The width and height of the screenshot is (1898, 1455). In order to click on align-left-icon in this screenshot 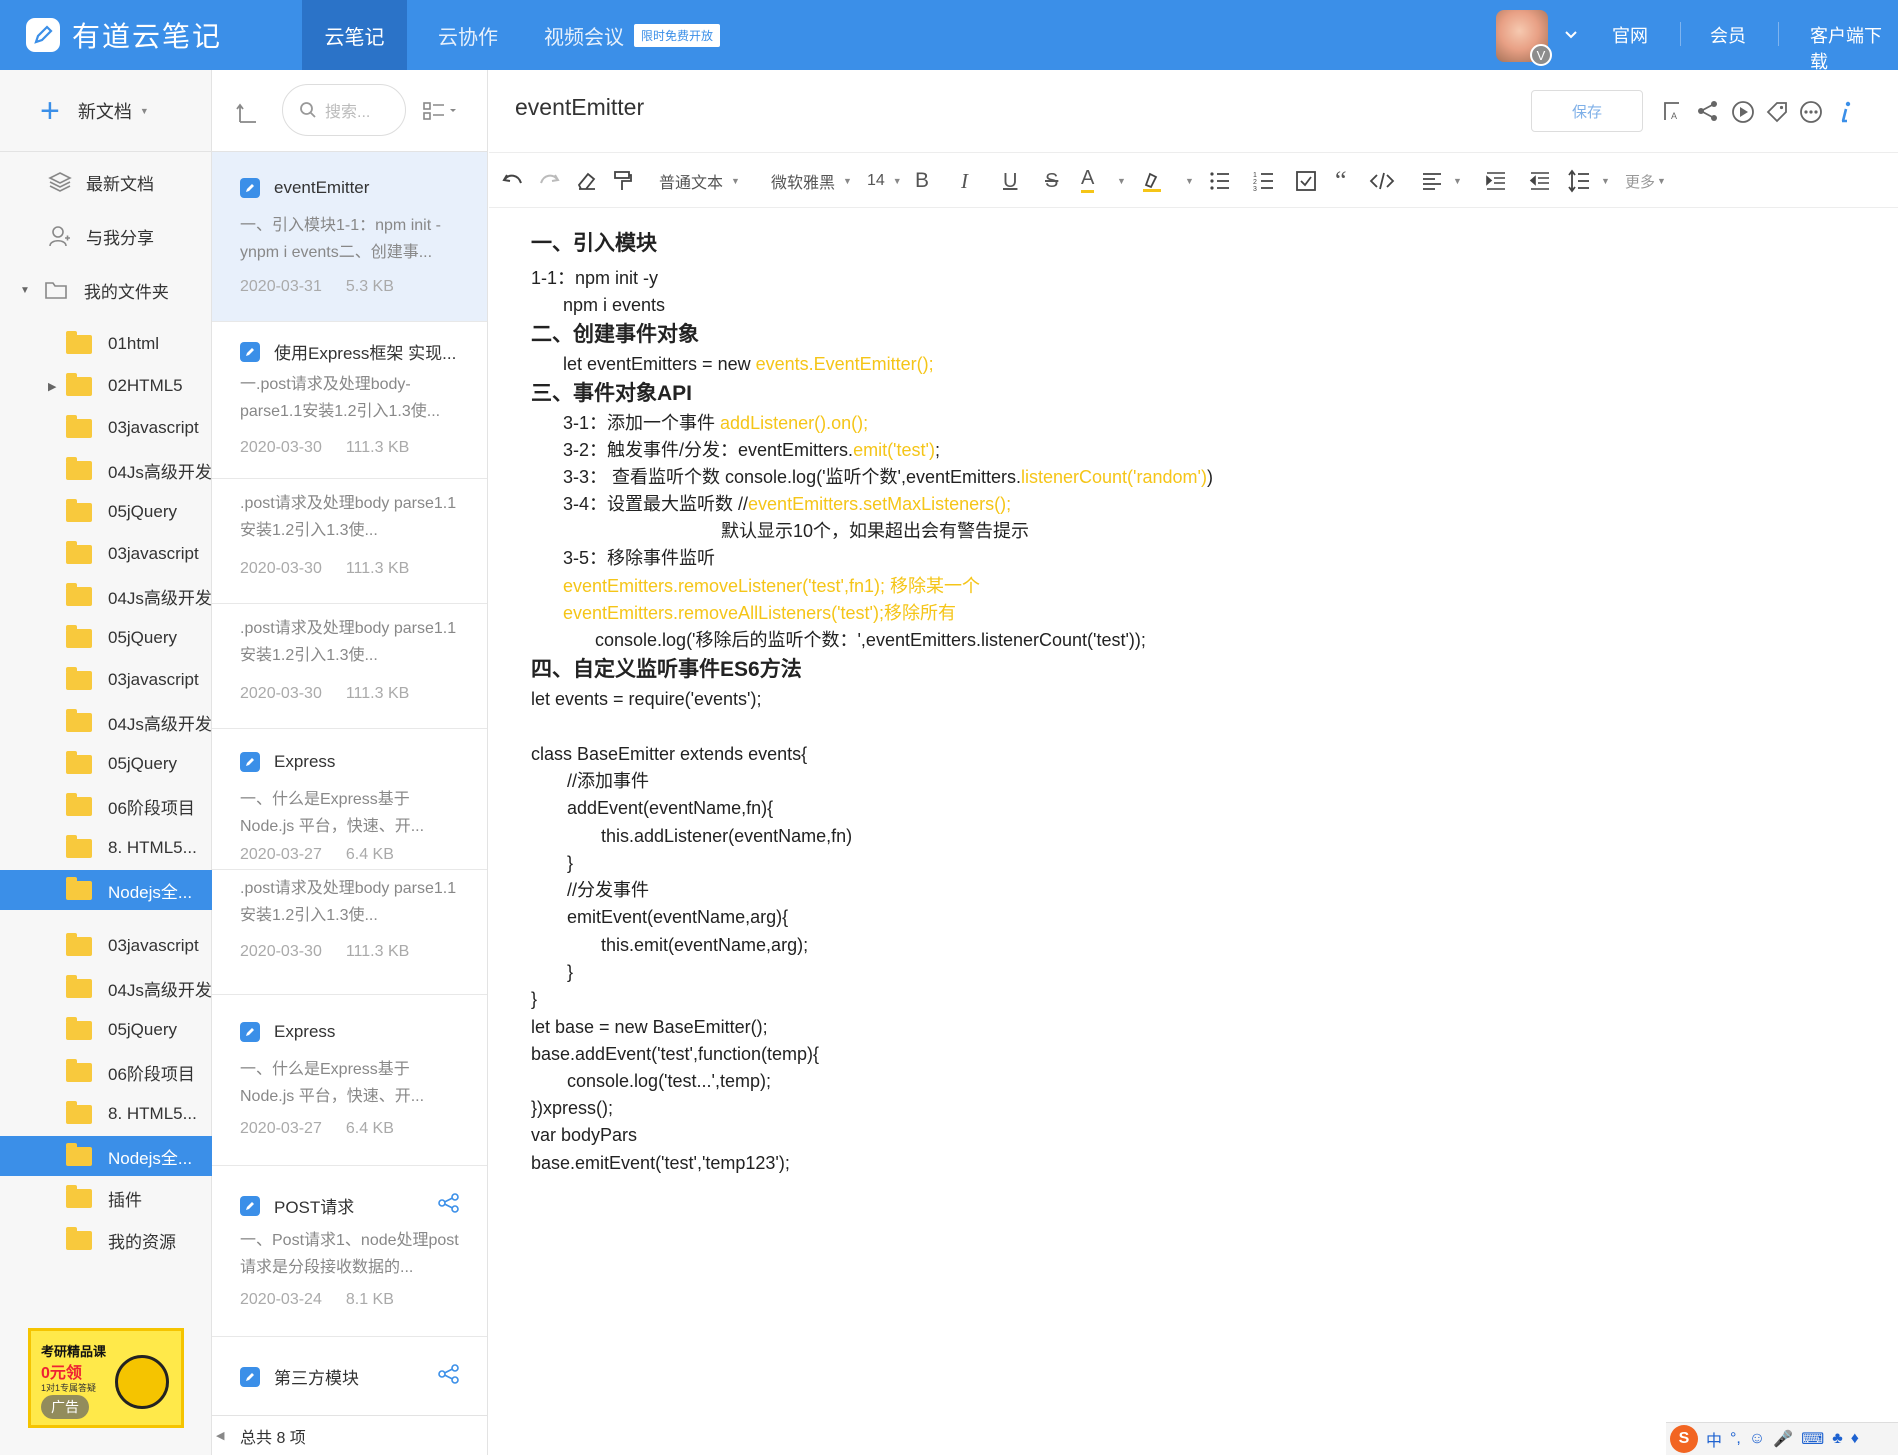, I will do `click(1432, 181)`.